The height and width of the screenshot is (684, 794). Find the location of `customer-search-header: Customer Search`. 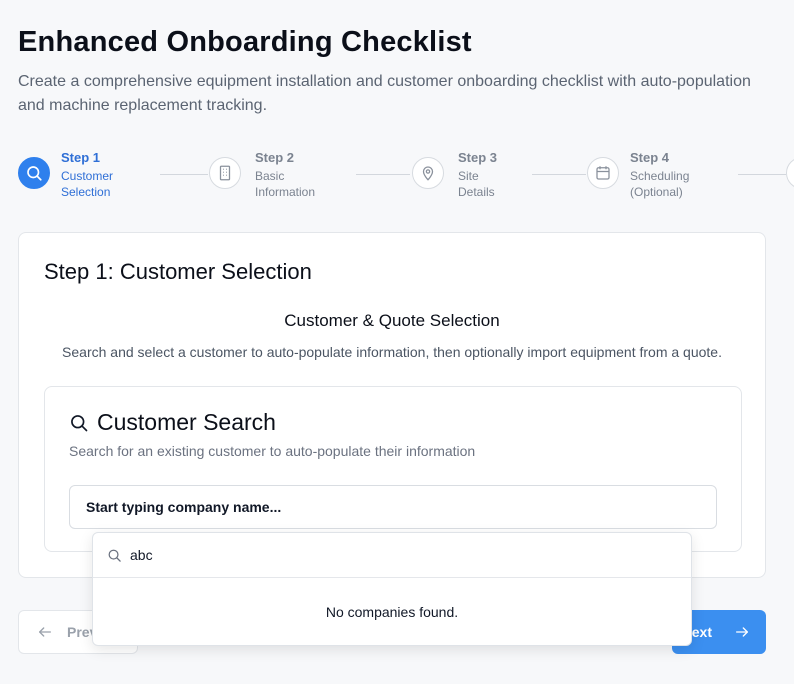

customer-search-header: Customer Search is located at coordinates (172, 422).